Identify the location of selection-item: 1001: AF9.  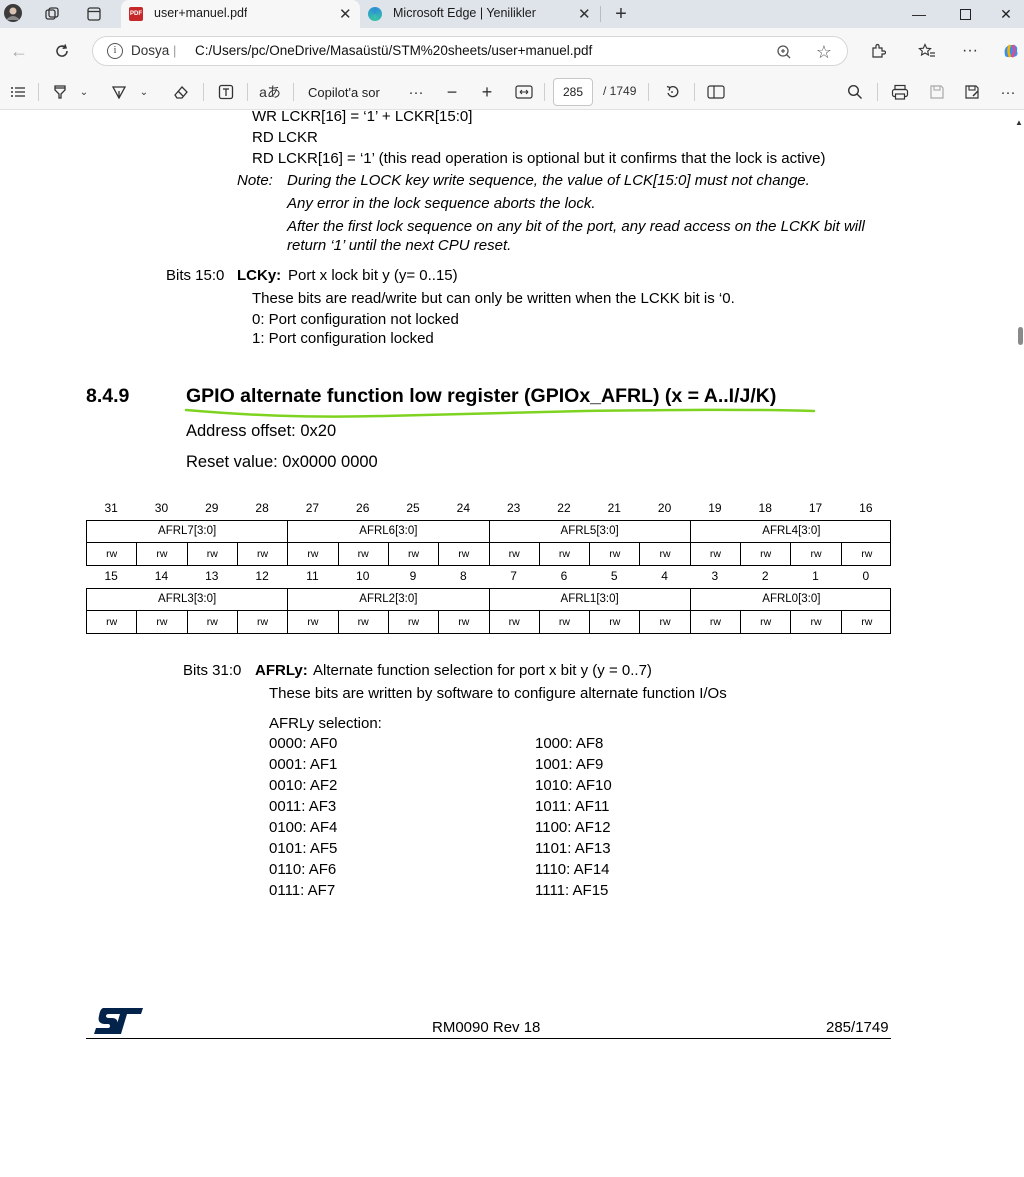
(569, 764).